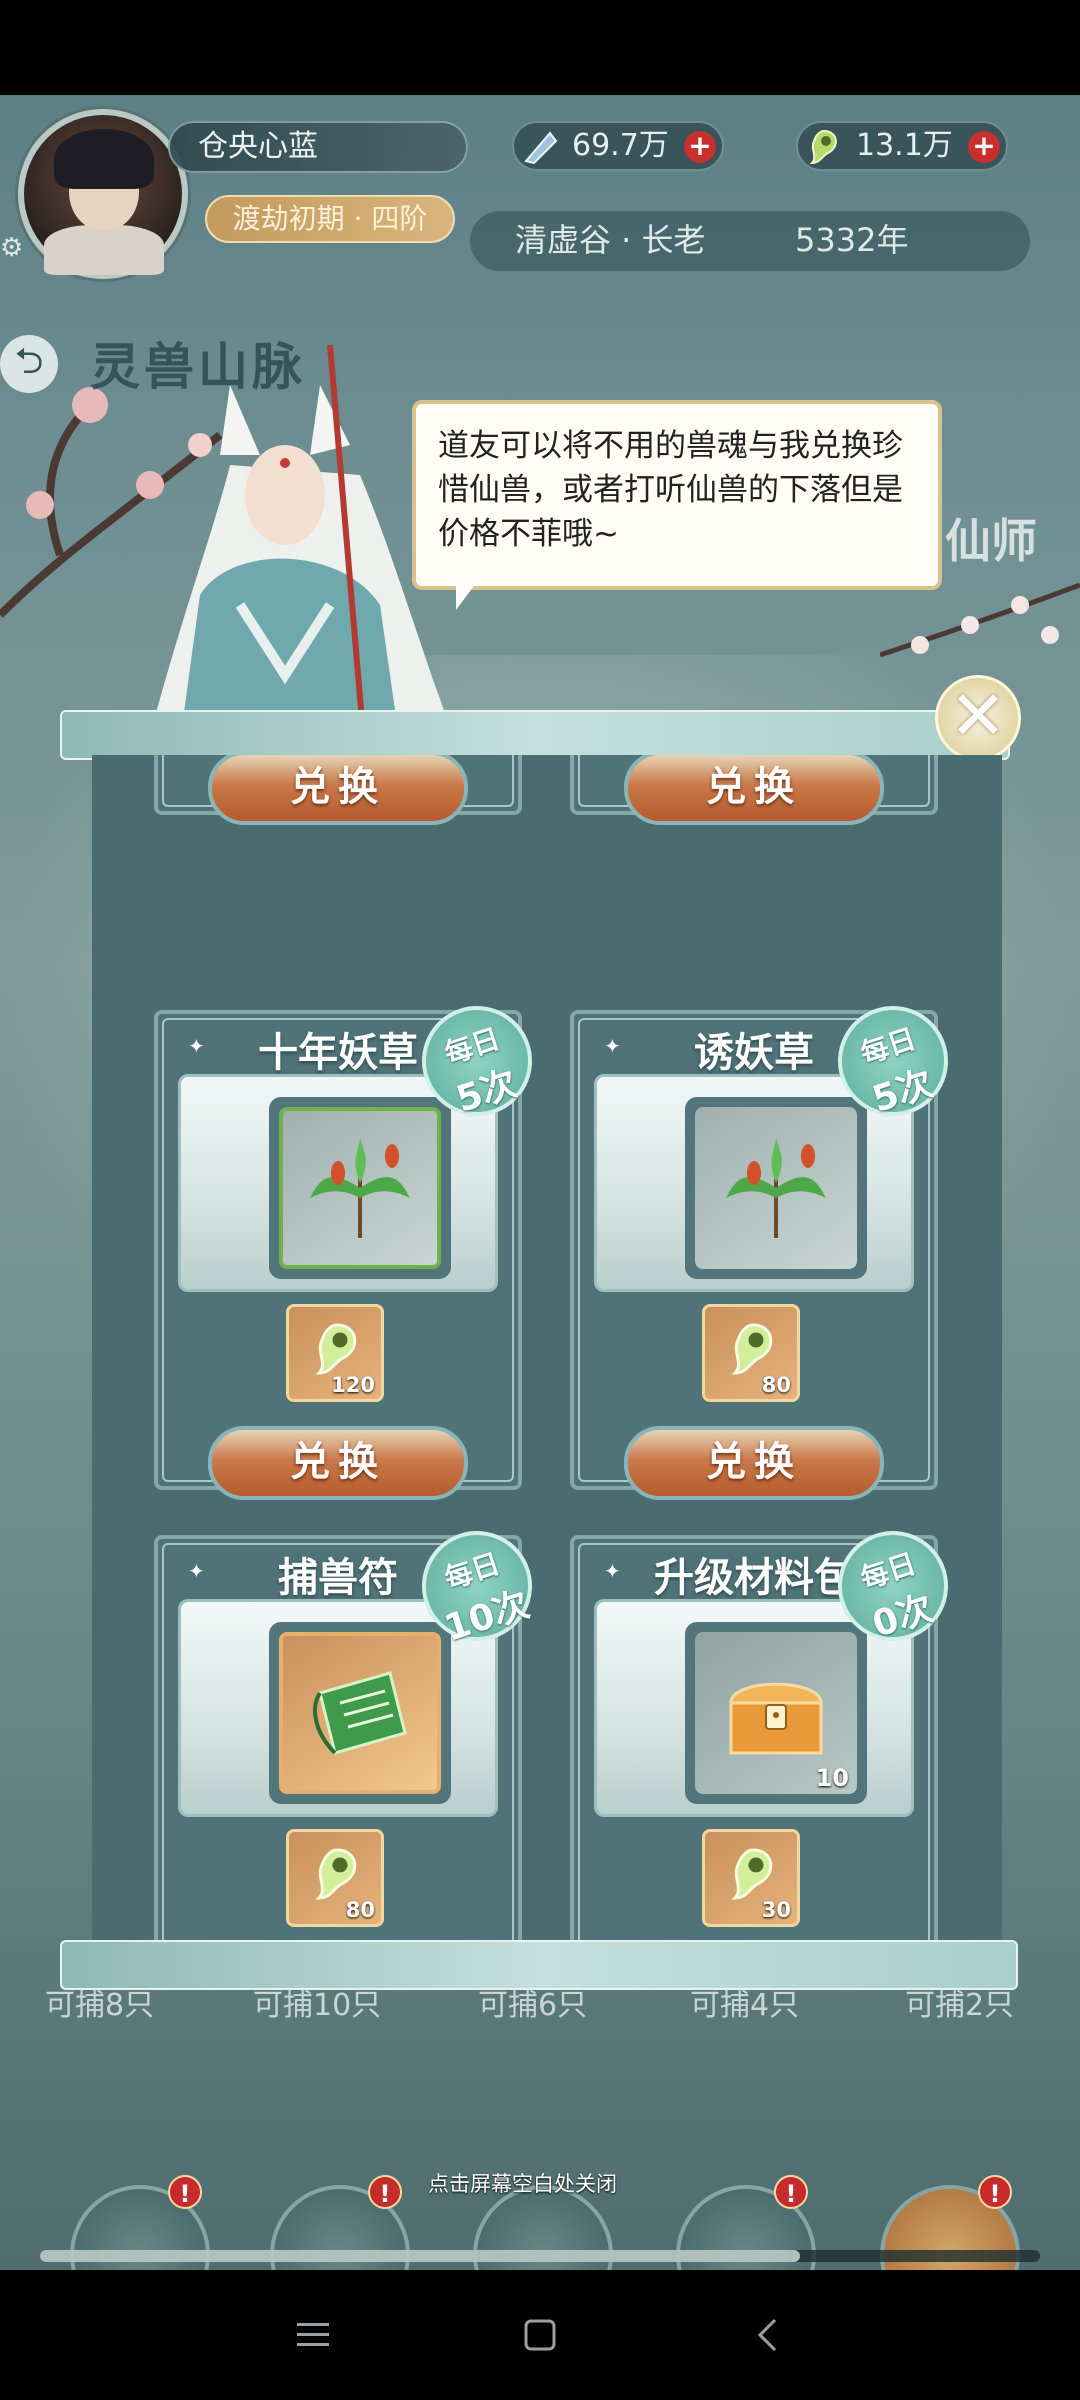  What do you see at coordinates (29, 364) in the screenshot?
I see `back-button: ⮌` at bounding box center [29, 364].